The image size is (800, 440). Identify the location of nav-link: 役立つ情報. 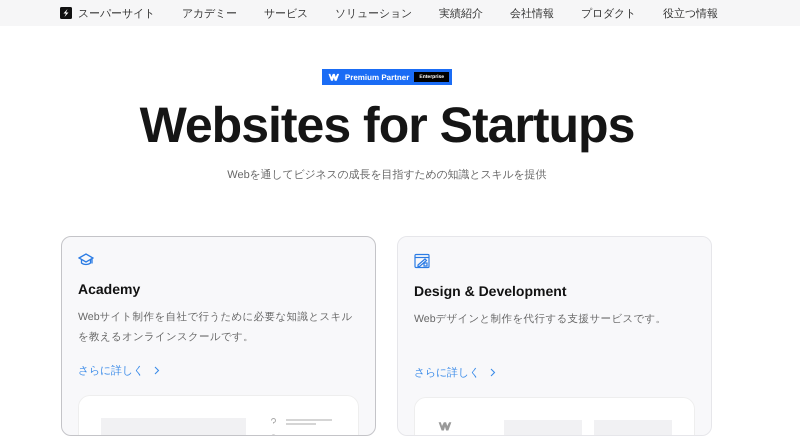
(690, 13).